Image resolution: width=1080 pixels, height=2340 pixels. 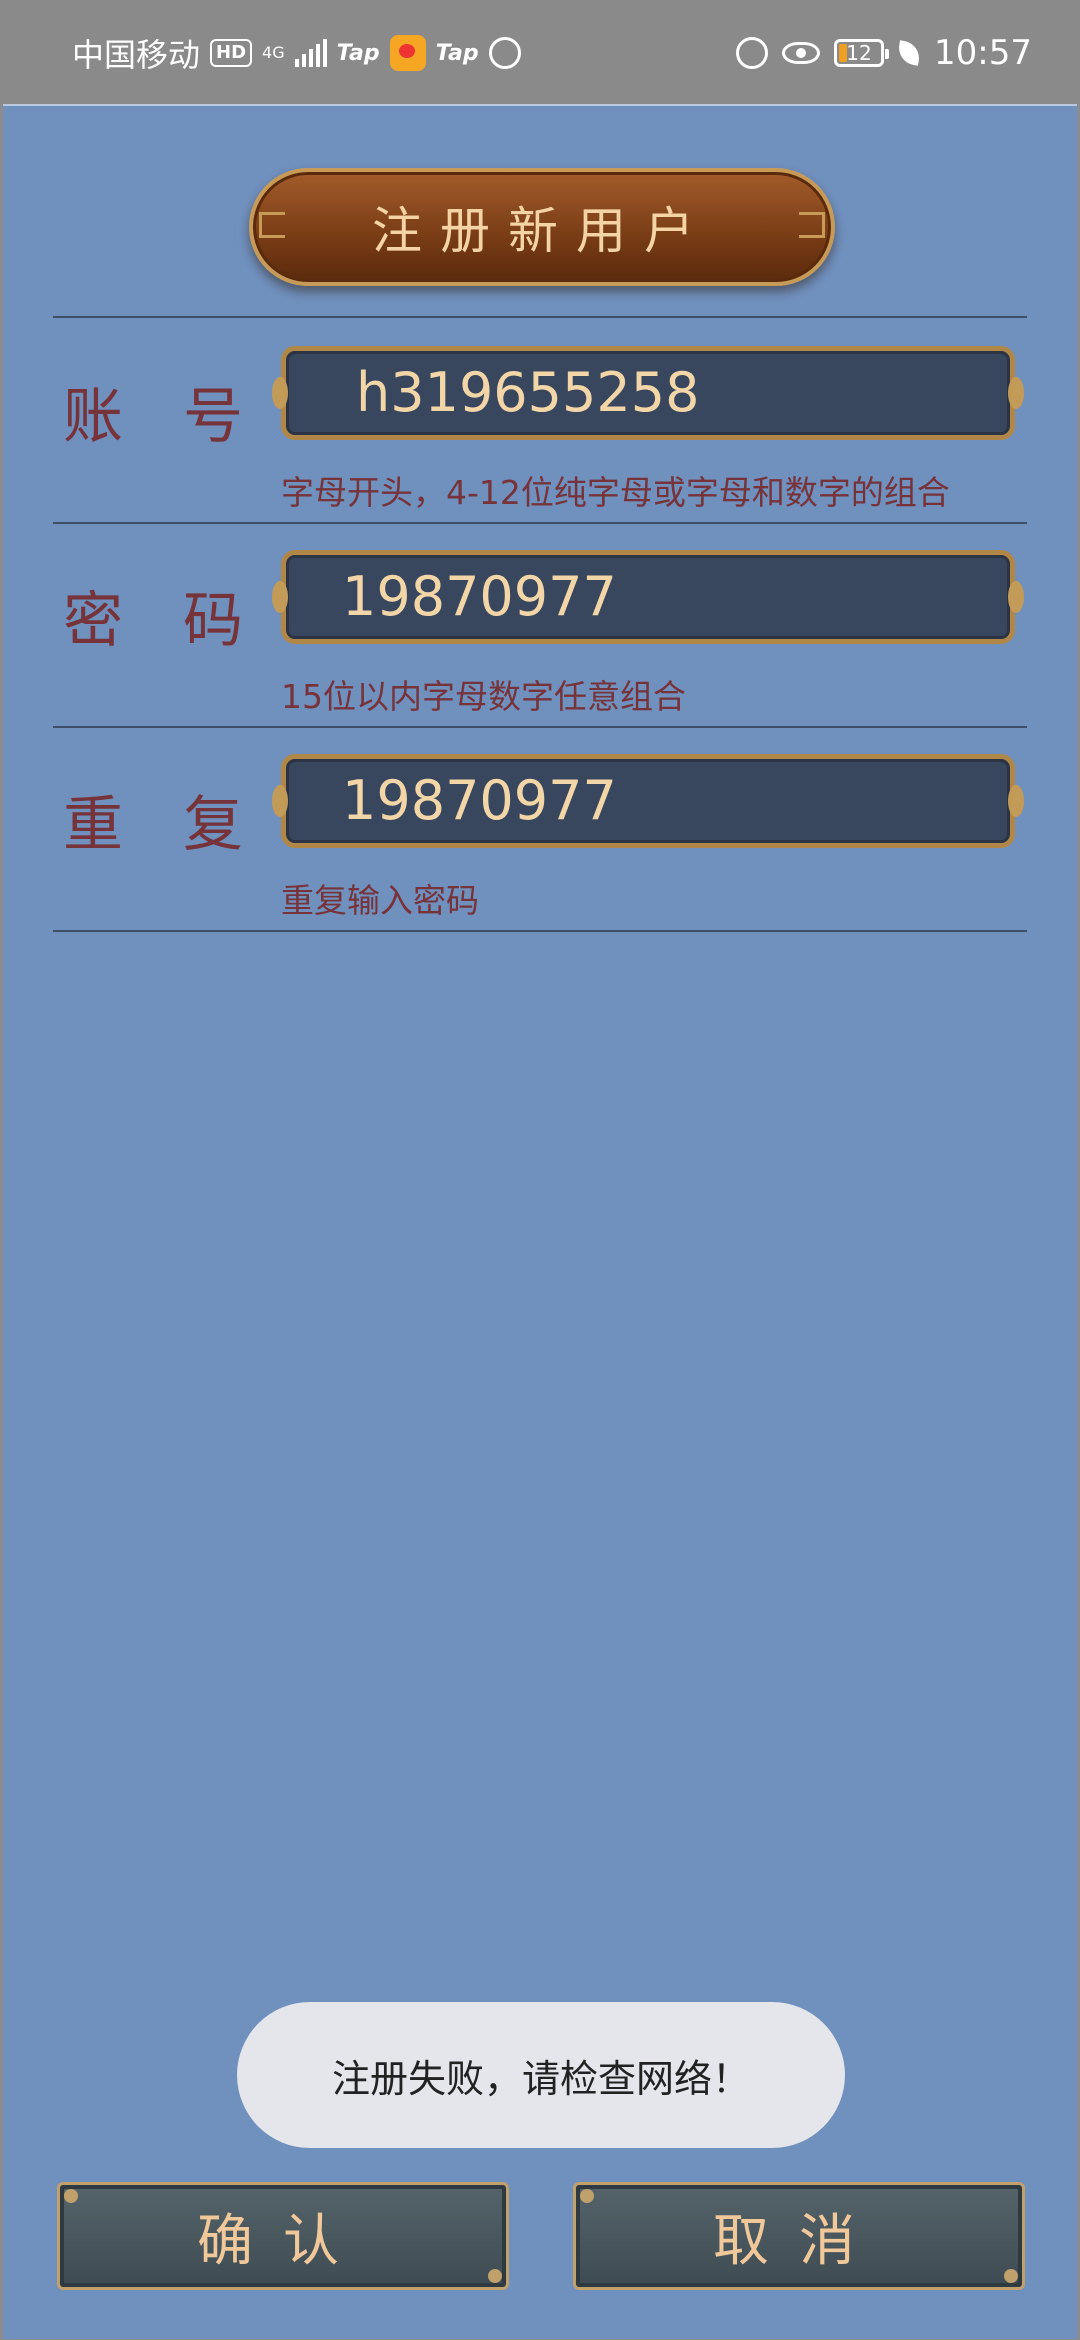 What do you see at coordinates (528, 392) in the screenshot?
I see `account-input-value: h319655258` at bounding box center [528, 392].